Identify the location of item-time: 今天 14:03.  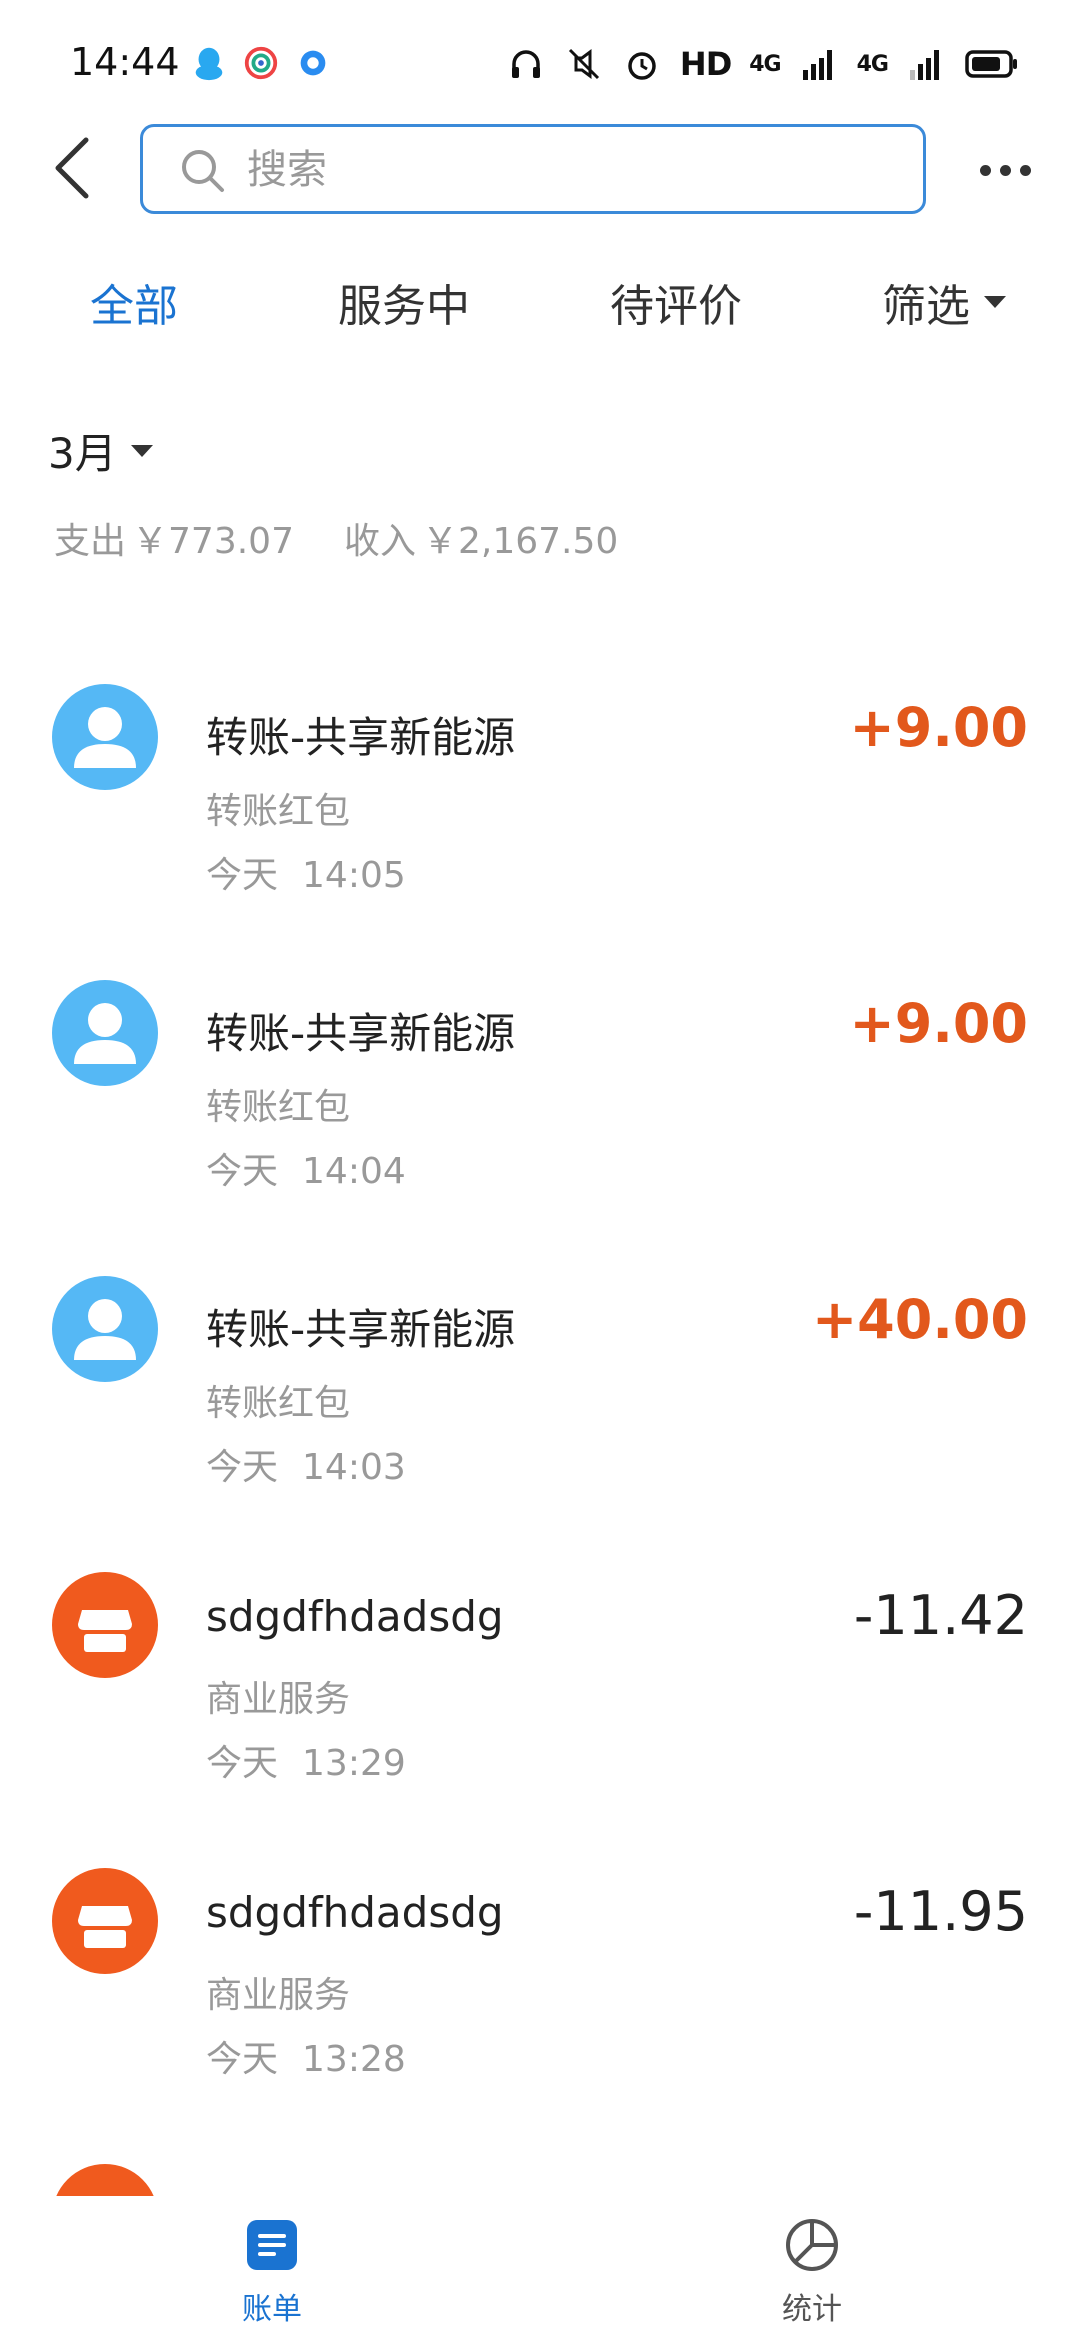
(306, 1464).